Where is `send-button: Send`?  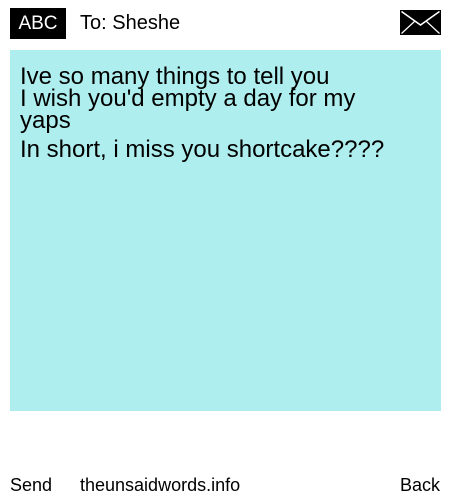
send-button: Send is located at coordinates (31, 485).